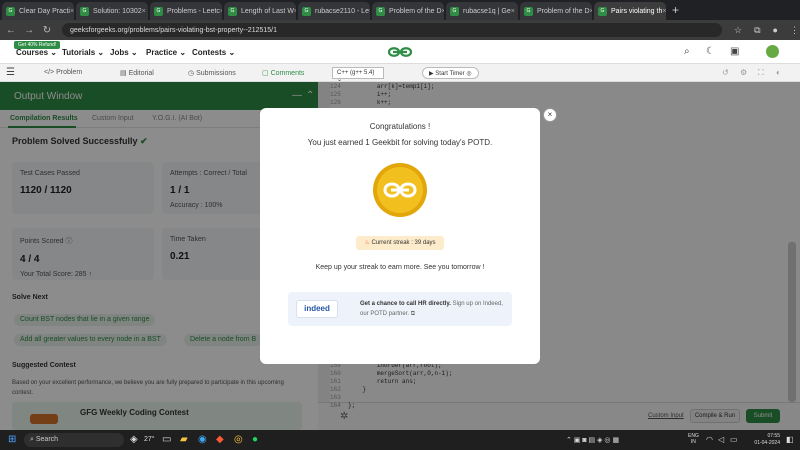 The width and height of the screenshot is (800, 450). What do you see at coordinates (255, 439) in the screenshot?
I see `spotify-icon: ●` at bounding box center [255, 439].